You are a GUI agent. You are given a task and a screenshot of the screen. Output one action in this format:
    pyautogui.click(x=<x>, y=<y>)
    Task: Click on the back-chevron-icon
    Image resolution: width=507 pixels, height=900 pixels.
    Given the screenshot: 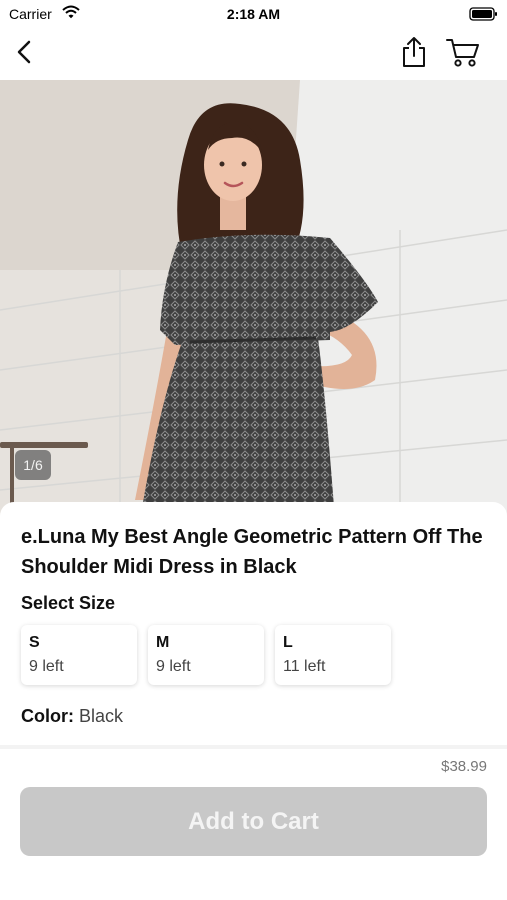 What is the action you would take?
    pyautogui.click(x=25, y=53)
    